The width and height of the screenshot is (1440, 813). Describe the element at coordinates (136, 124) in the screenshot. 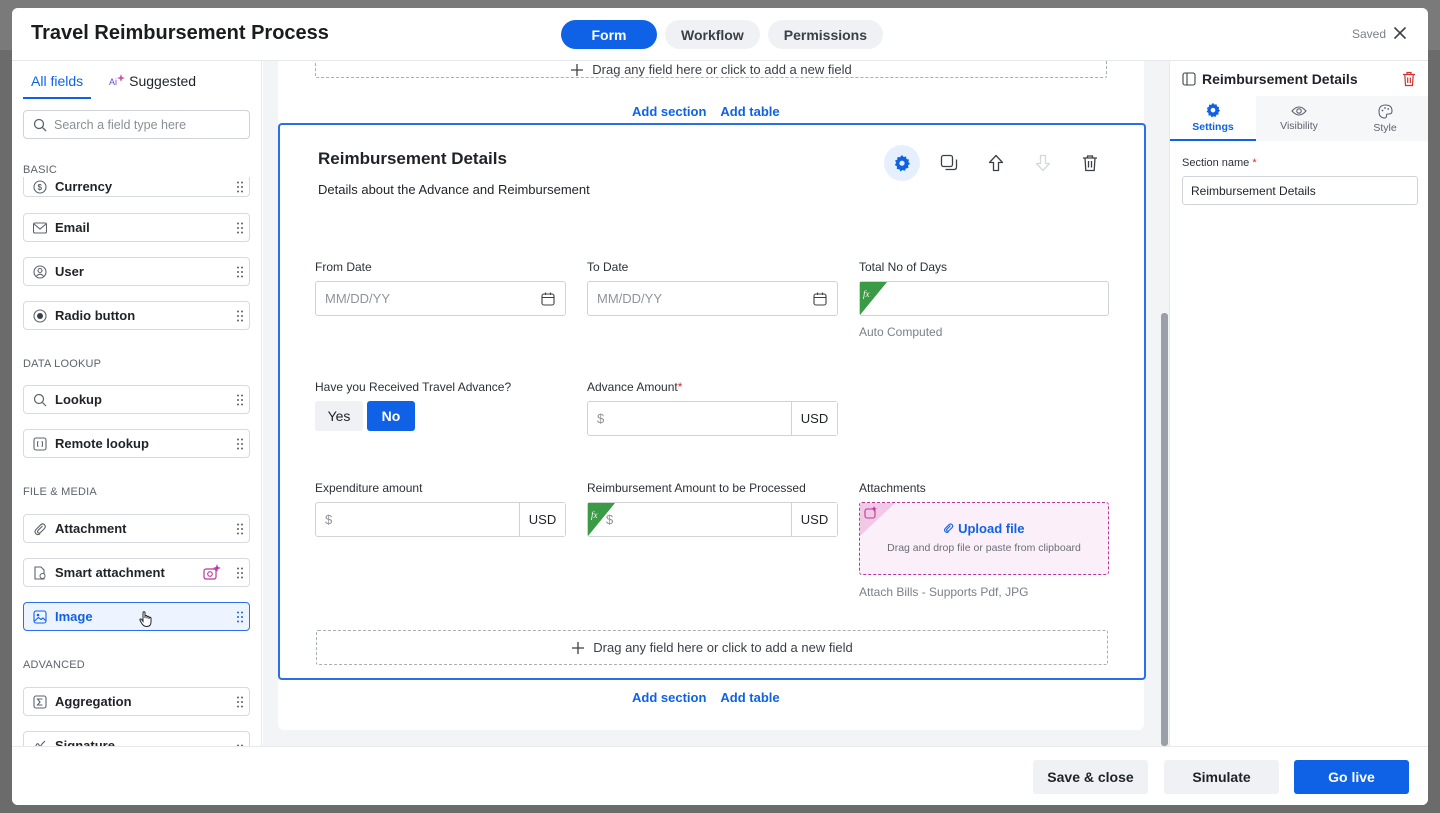

I see `field-search-input: Search a field type here` at that location.